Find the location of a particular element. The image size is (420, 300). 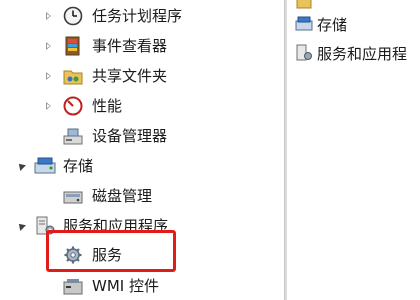

wmi-control-icon is located at coordinates (73, 286).